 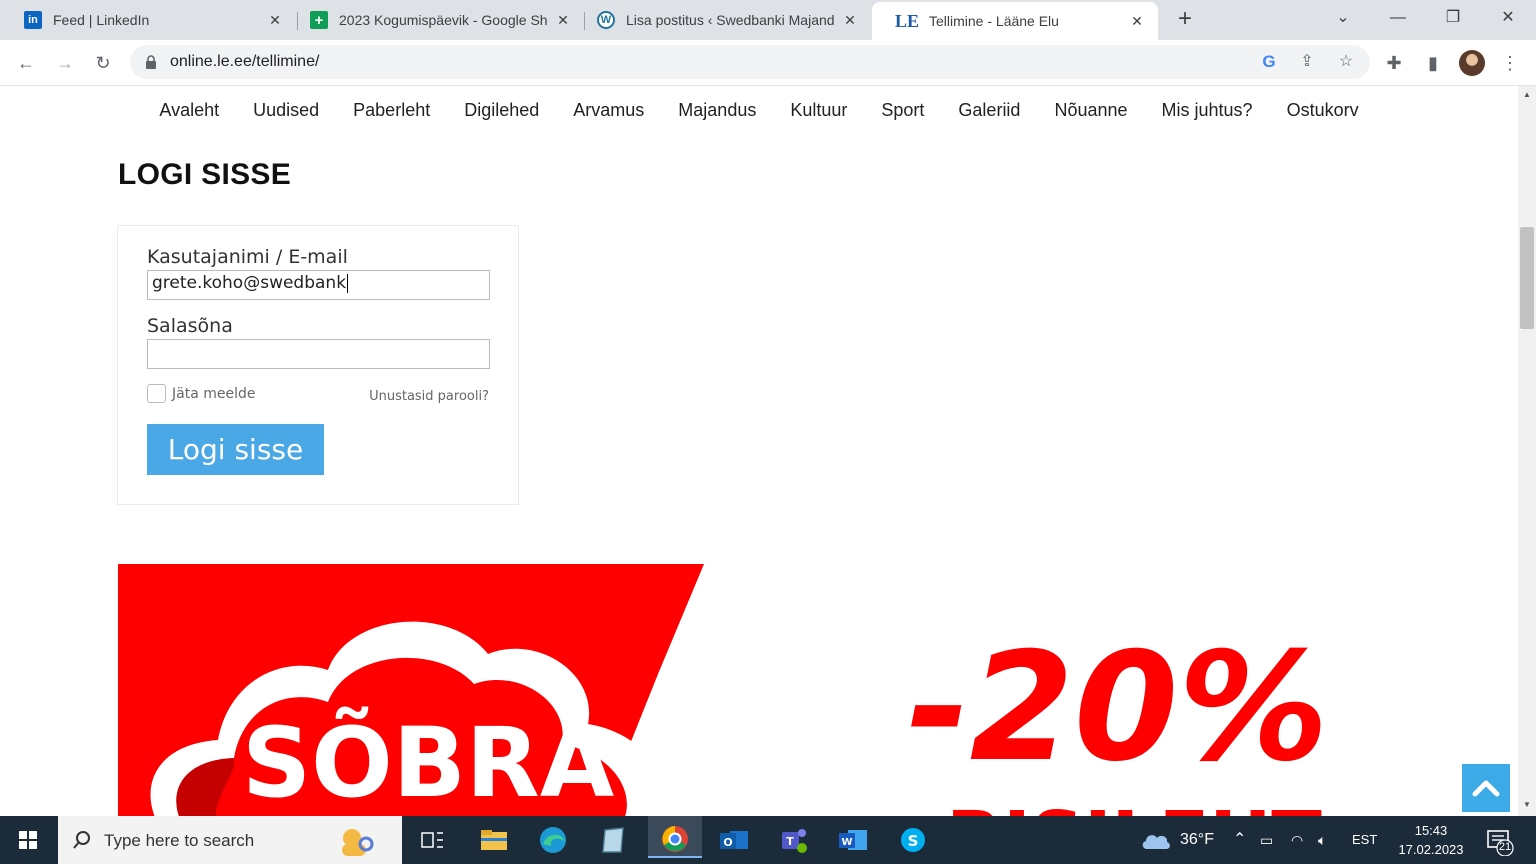 I want to click on tray-chevron-up-icon: ⌃, so click(x=1239, y=840).